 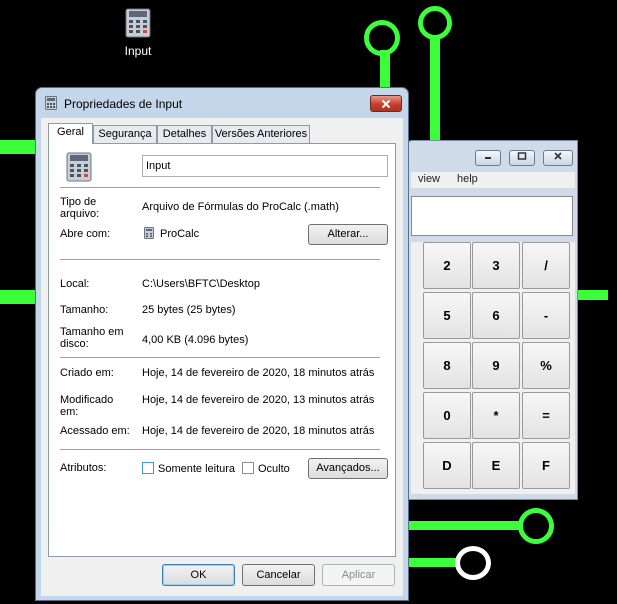 What do you see at coordinates (87, 406) in the screenshot?
I see `modified-label: Modificado em:` at bounding box center [87, 406].